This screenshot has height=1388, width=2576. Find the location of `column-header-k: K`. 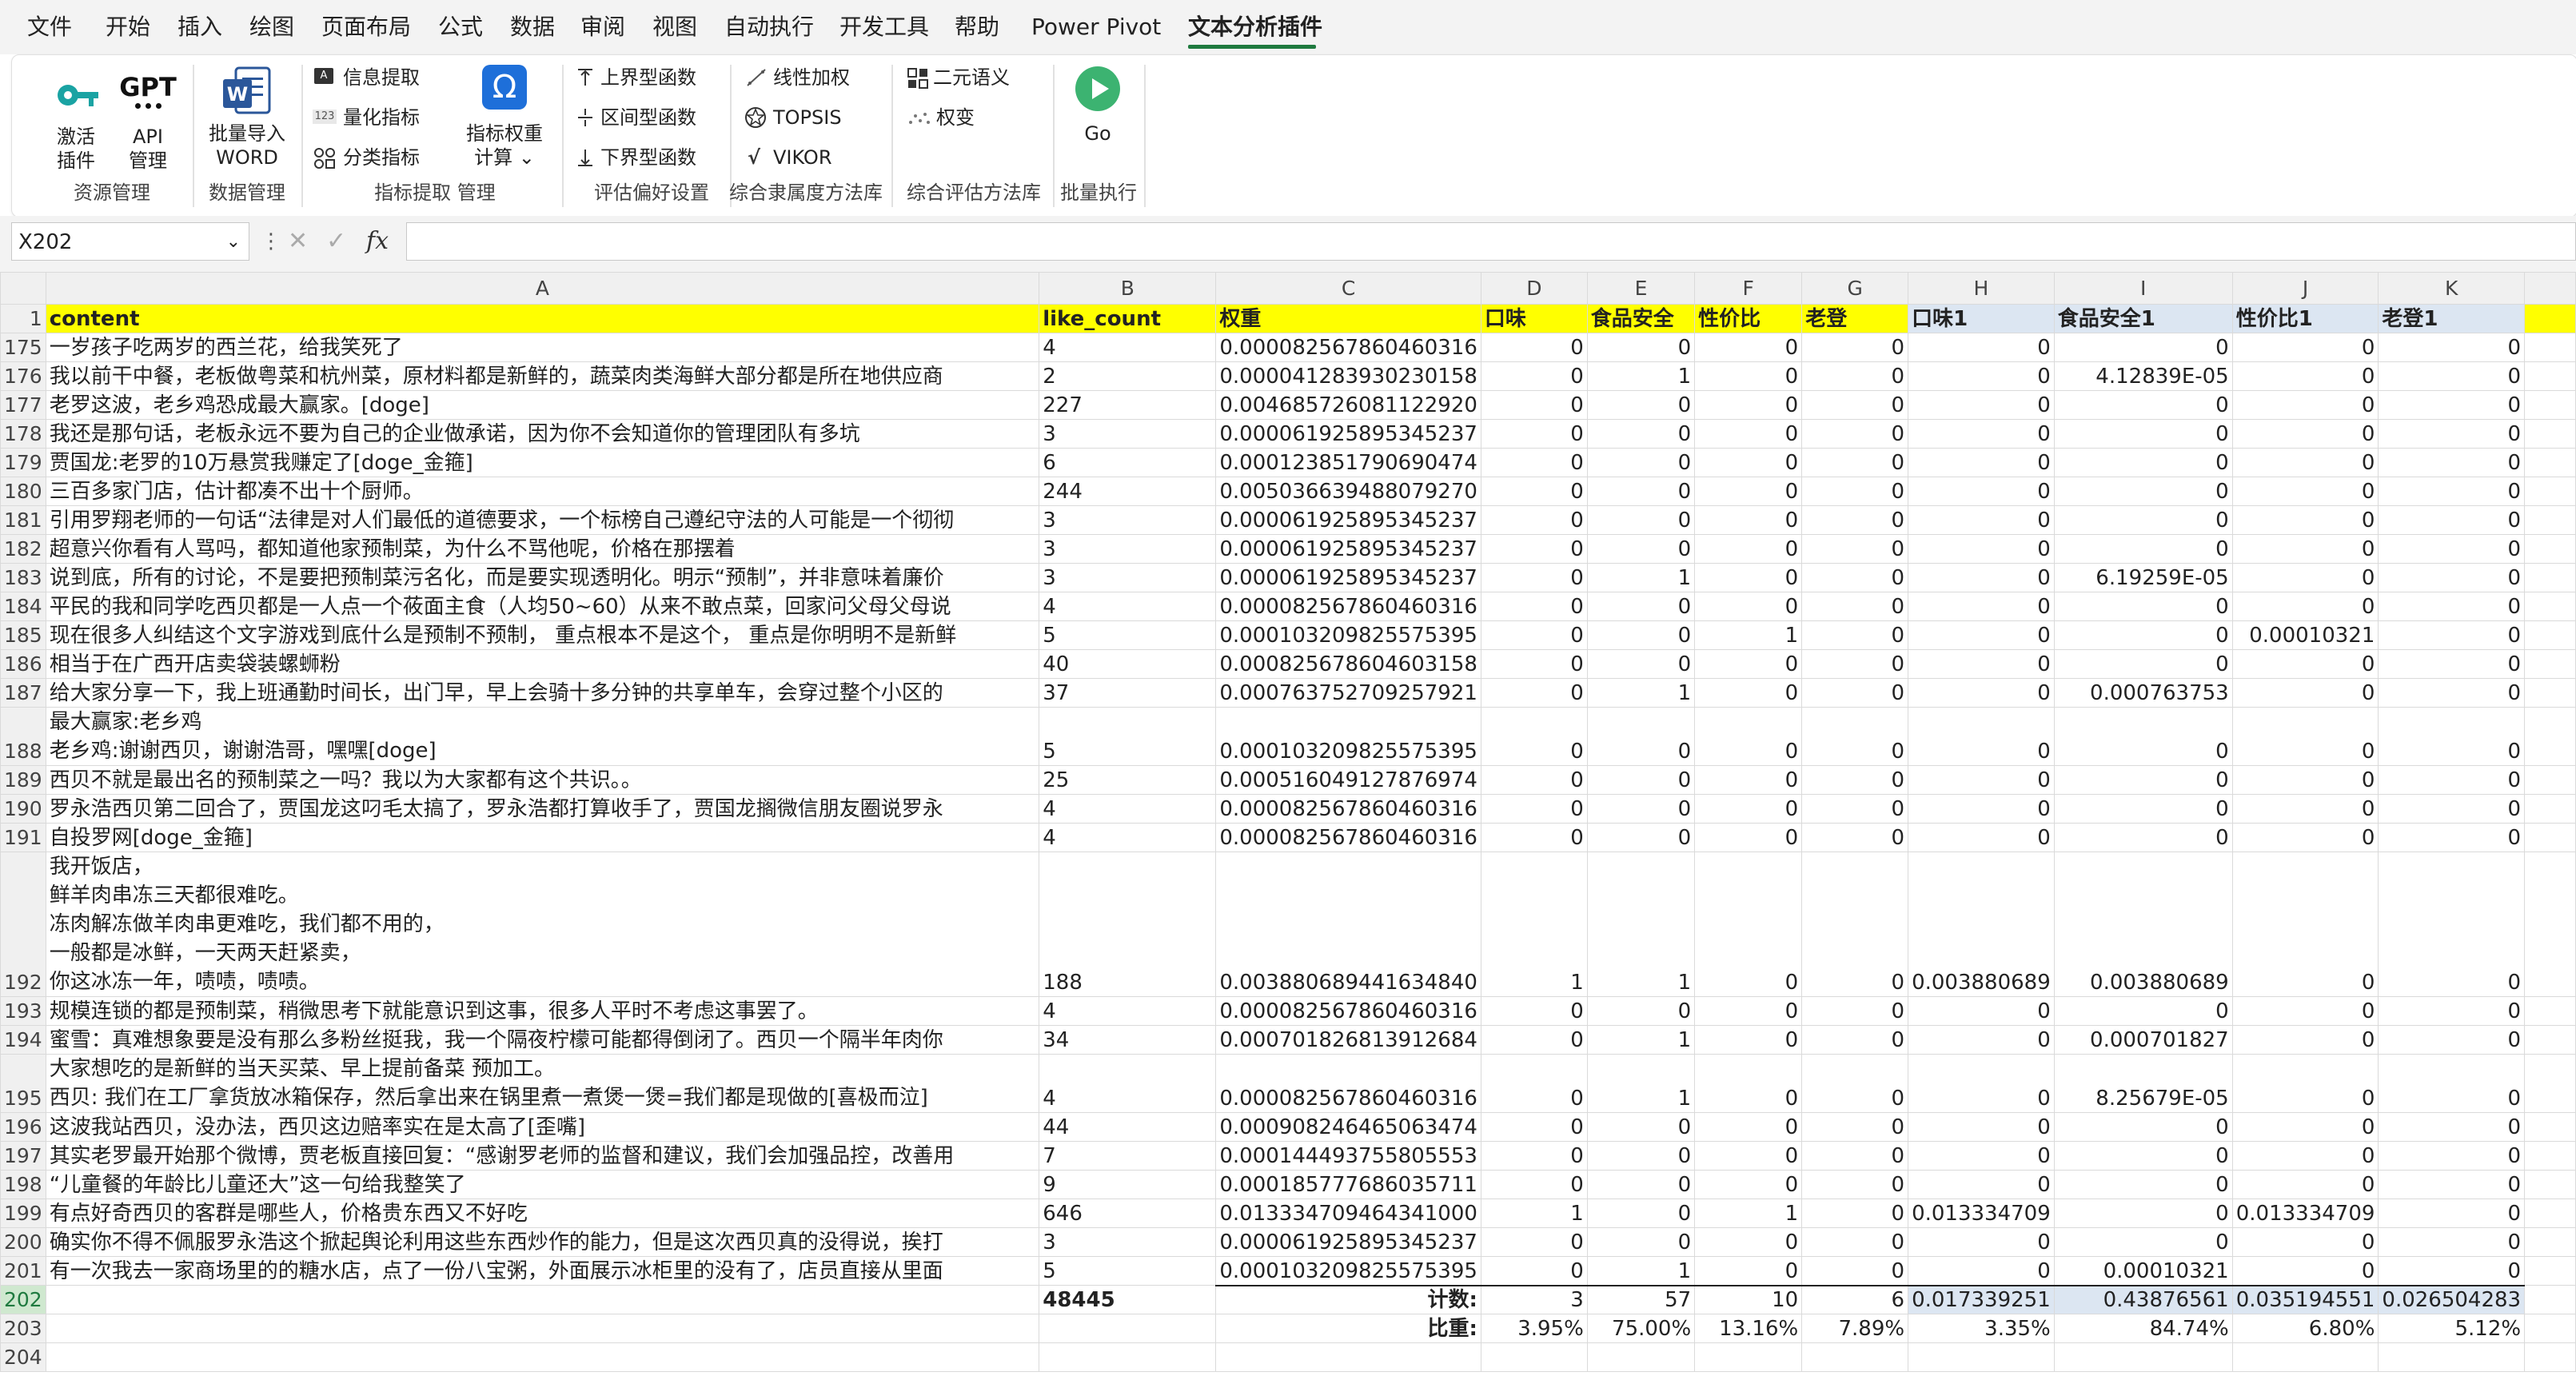

column-header-k: K is located at coordinates (2452, 288).